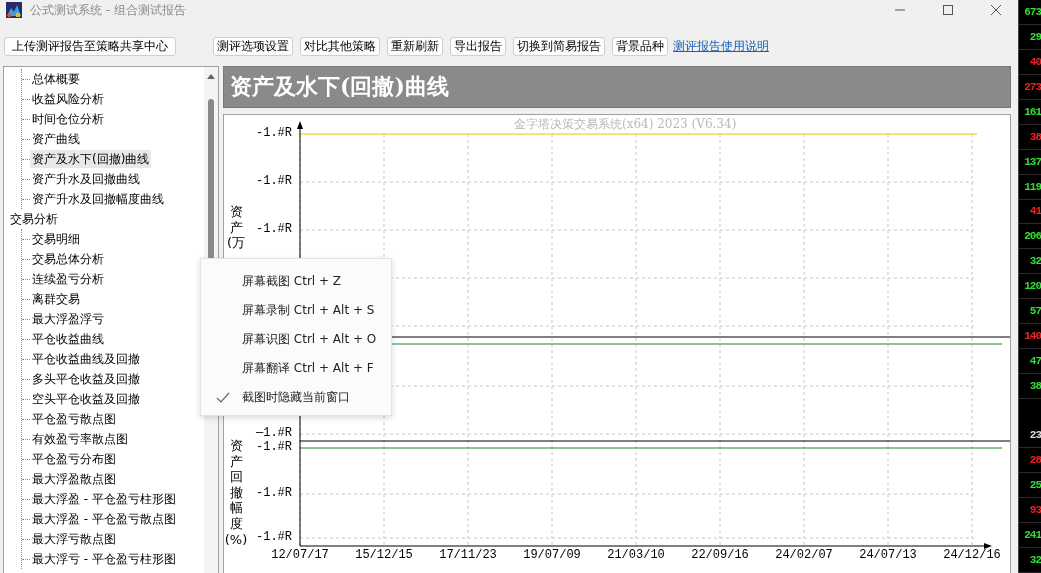 The width and height of the screenshot is (1041, 573). I want to click on x-tick-label: 24/07/13, so click(888, 555).